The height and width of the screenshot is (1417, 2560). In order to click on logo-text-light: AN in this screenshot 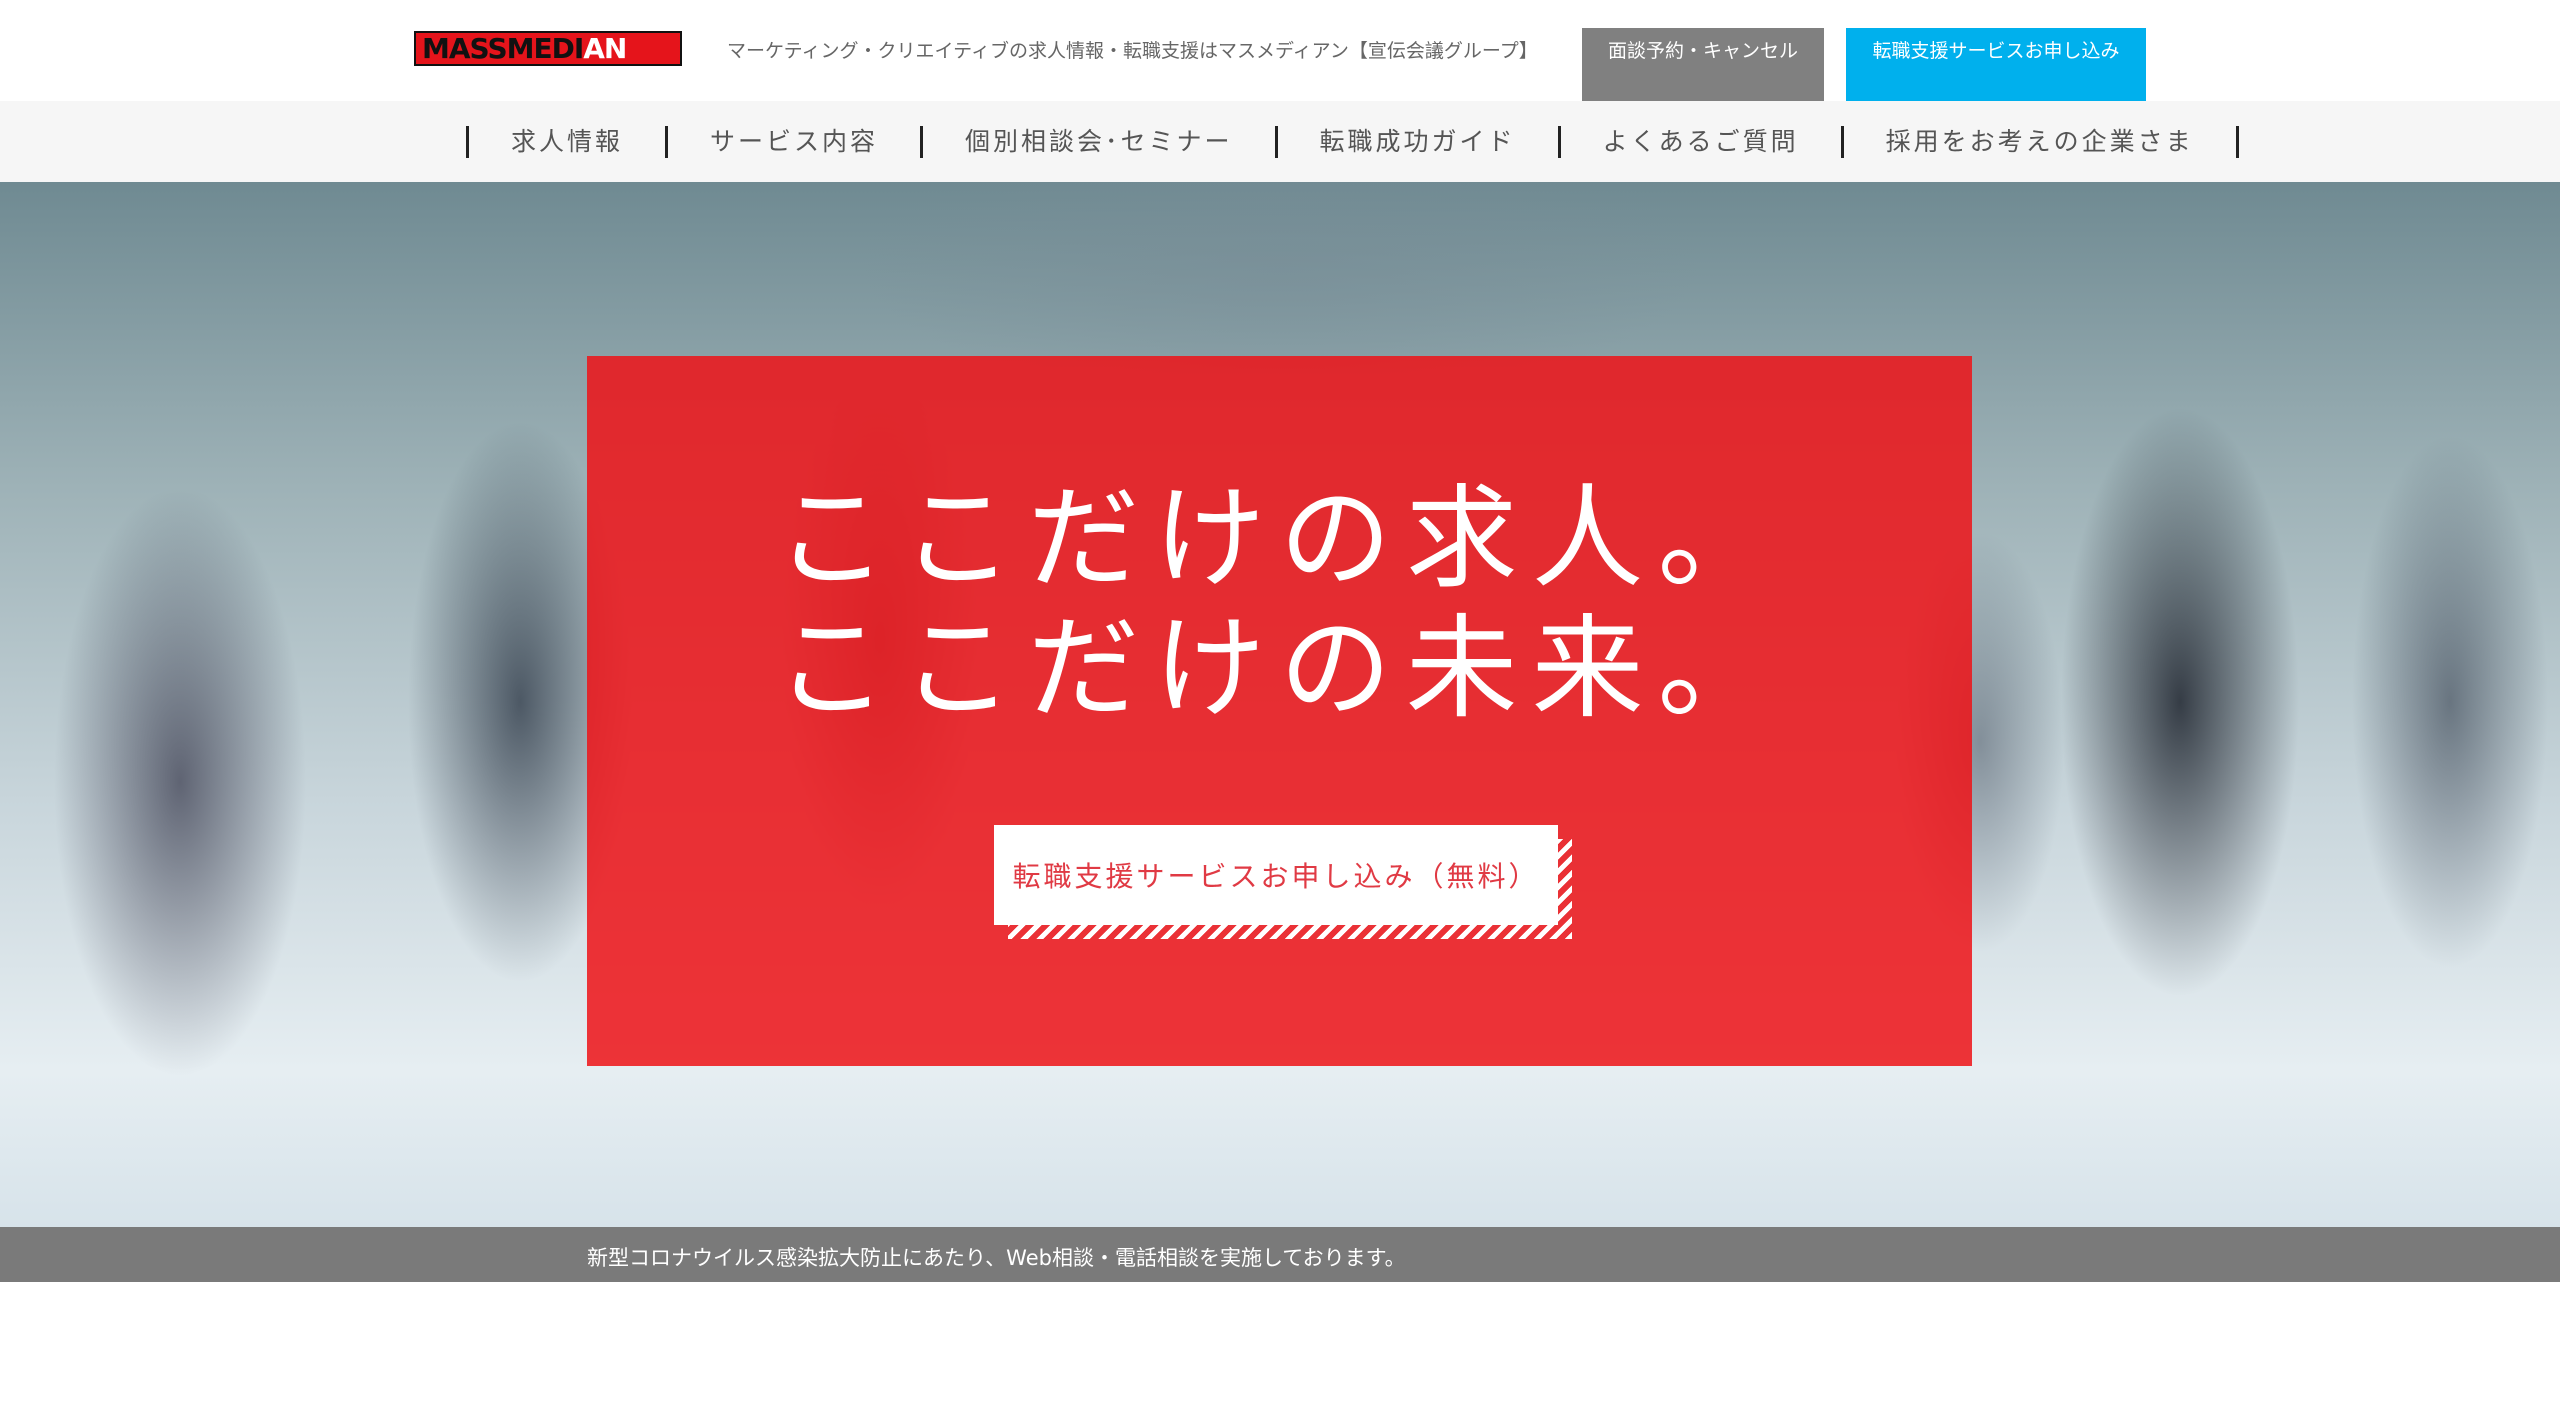, I will do `click(605, 48)`.